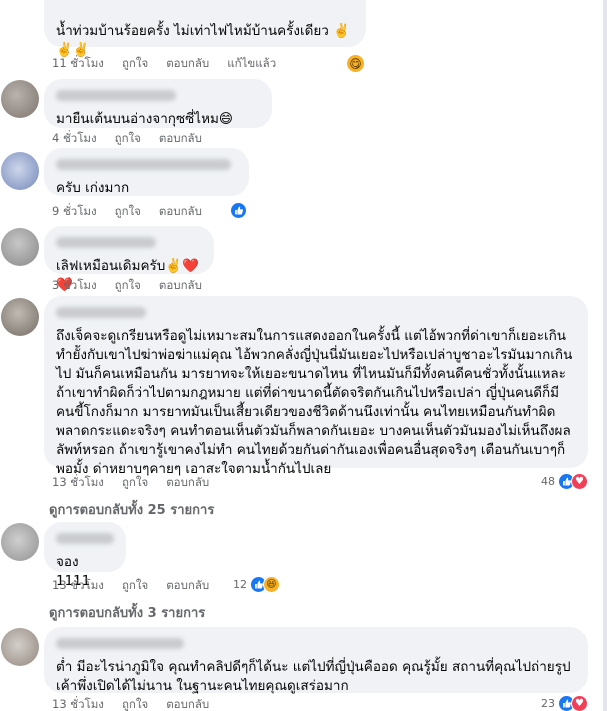  Describe the element at coordinates (146, 172) in the screenshot. I see `comment-bubble: ครับ เก่งมาก` at that location.